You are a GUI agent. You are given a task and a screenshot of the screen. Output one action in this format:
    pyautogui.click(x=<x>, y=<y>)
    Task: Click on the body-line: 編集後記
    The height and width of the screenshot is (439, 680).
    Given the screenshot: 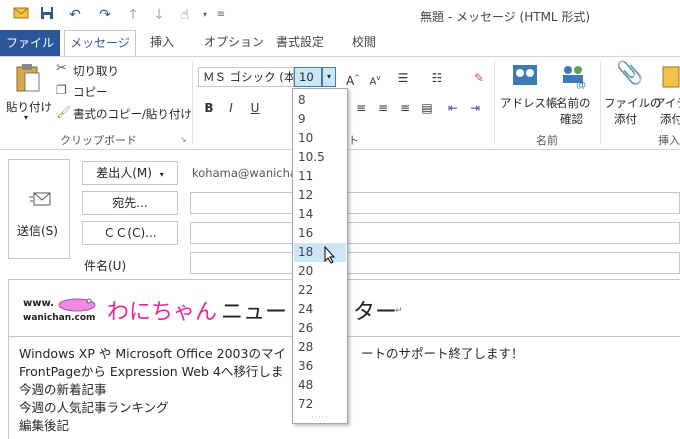 What is the action you would take?
    pyautogui.click(x=44, y=425)
    